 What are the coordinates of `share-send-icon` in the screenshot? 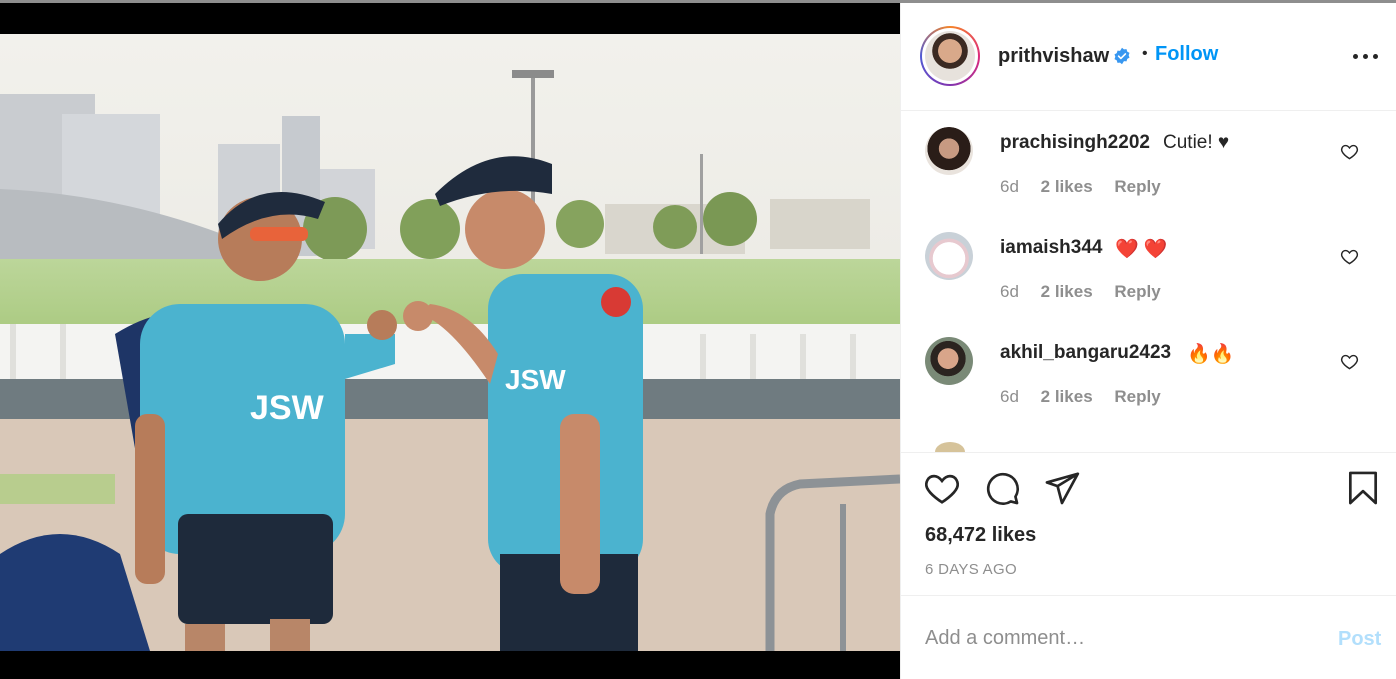 It's located at (1062, 488).